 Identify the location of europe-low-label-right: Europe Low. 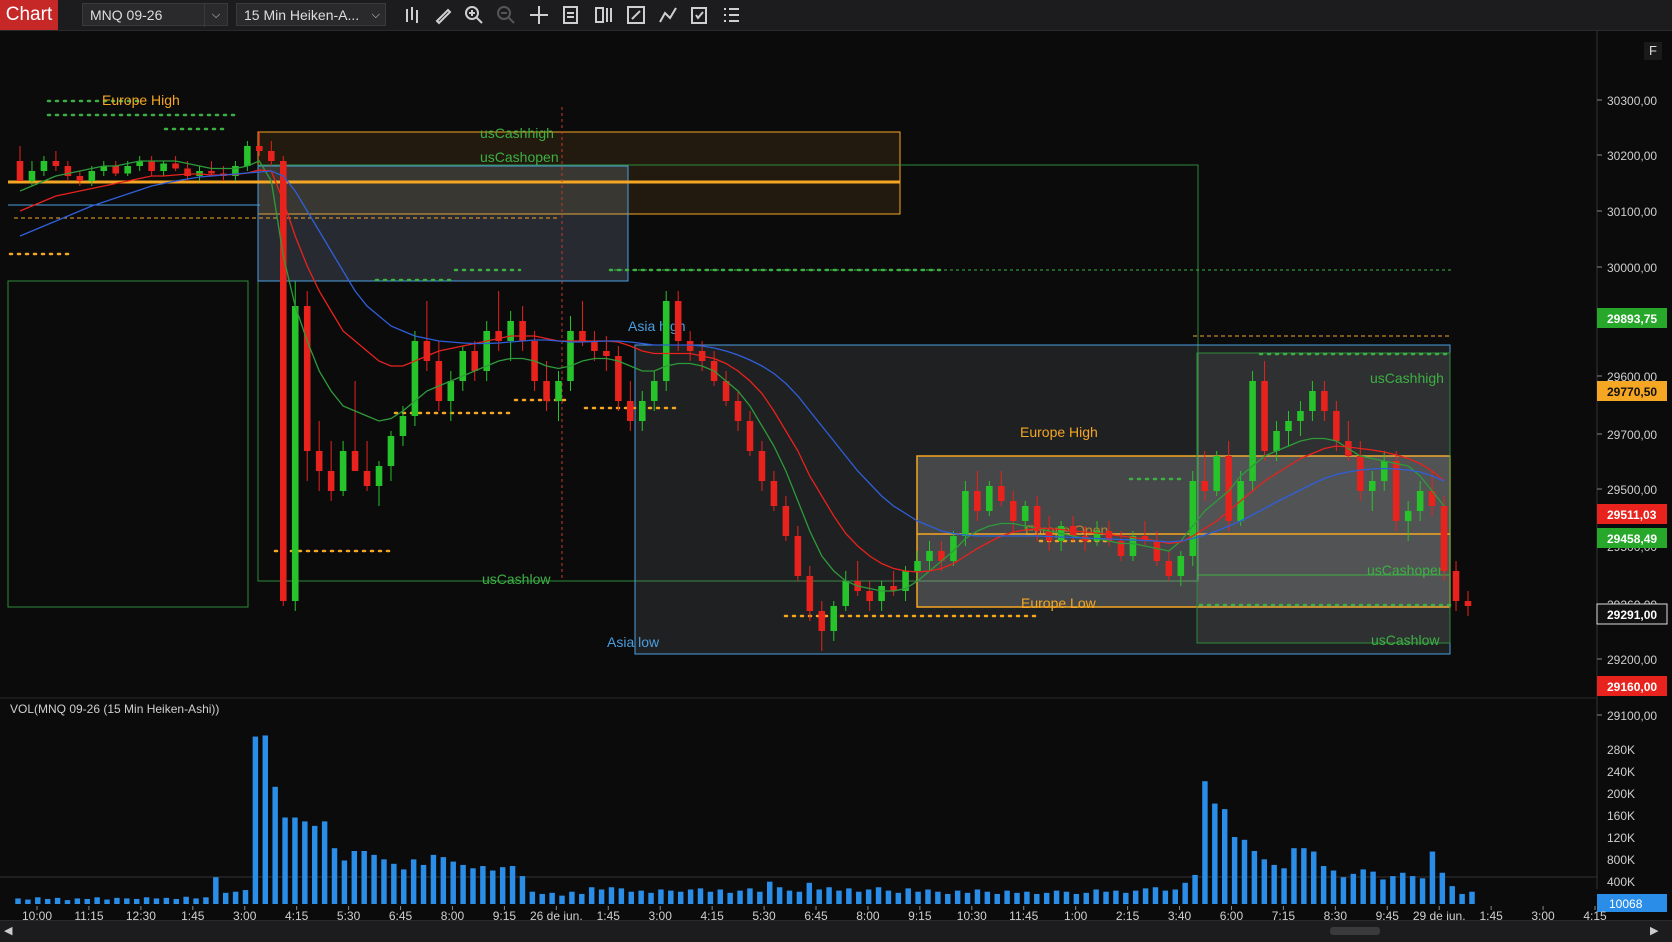
(1059, 603).